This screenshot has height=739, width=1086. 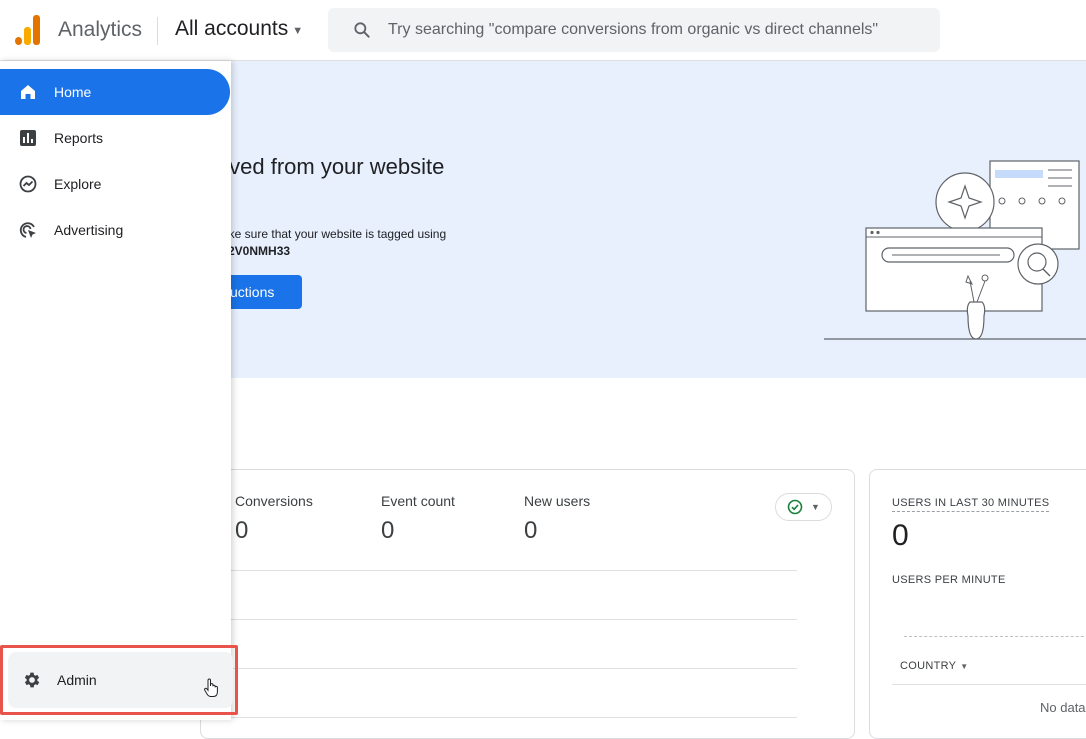 I want to click on gear-icon, so click(x=32, y=680).